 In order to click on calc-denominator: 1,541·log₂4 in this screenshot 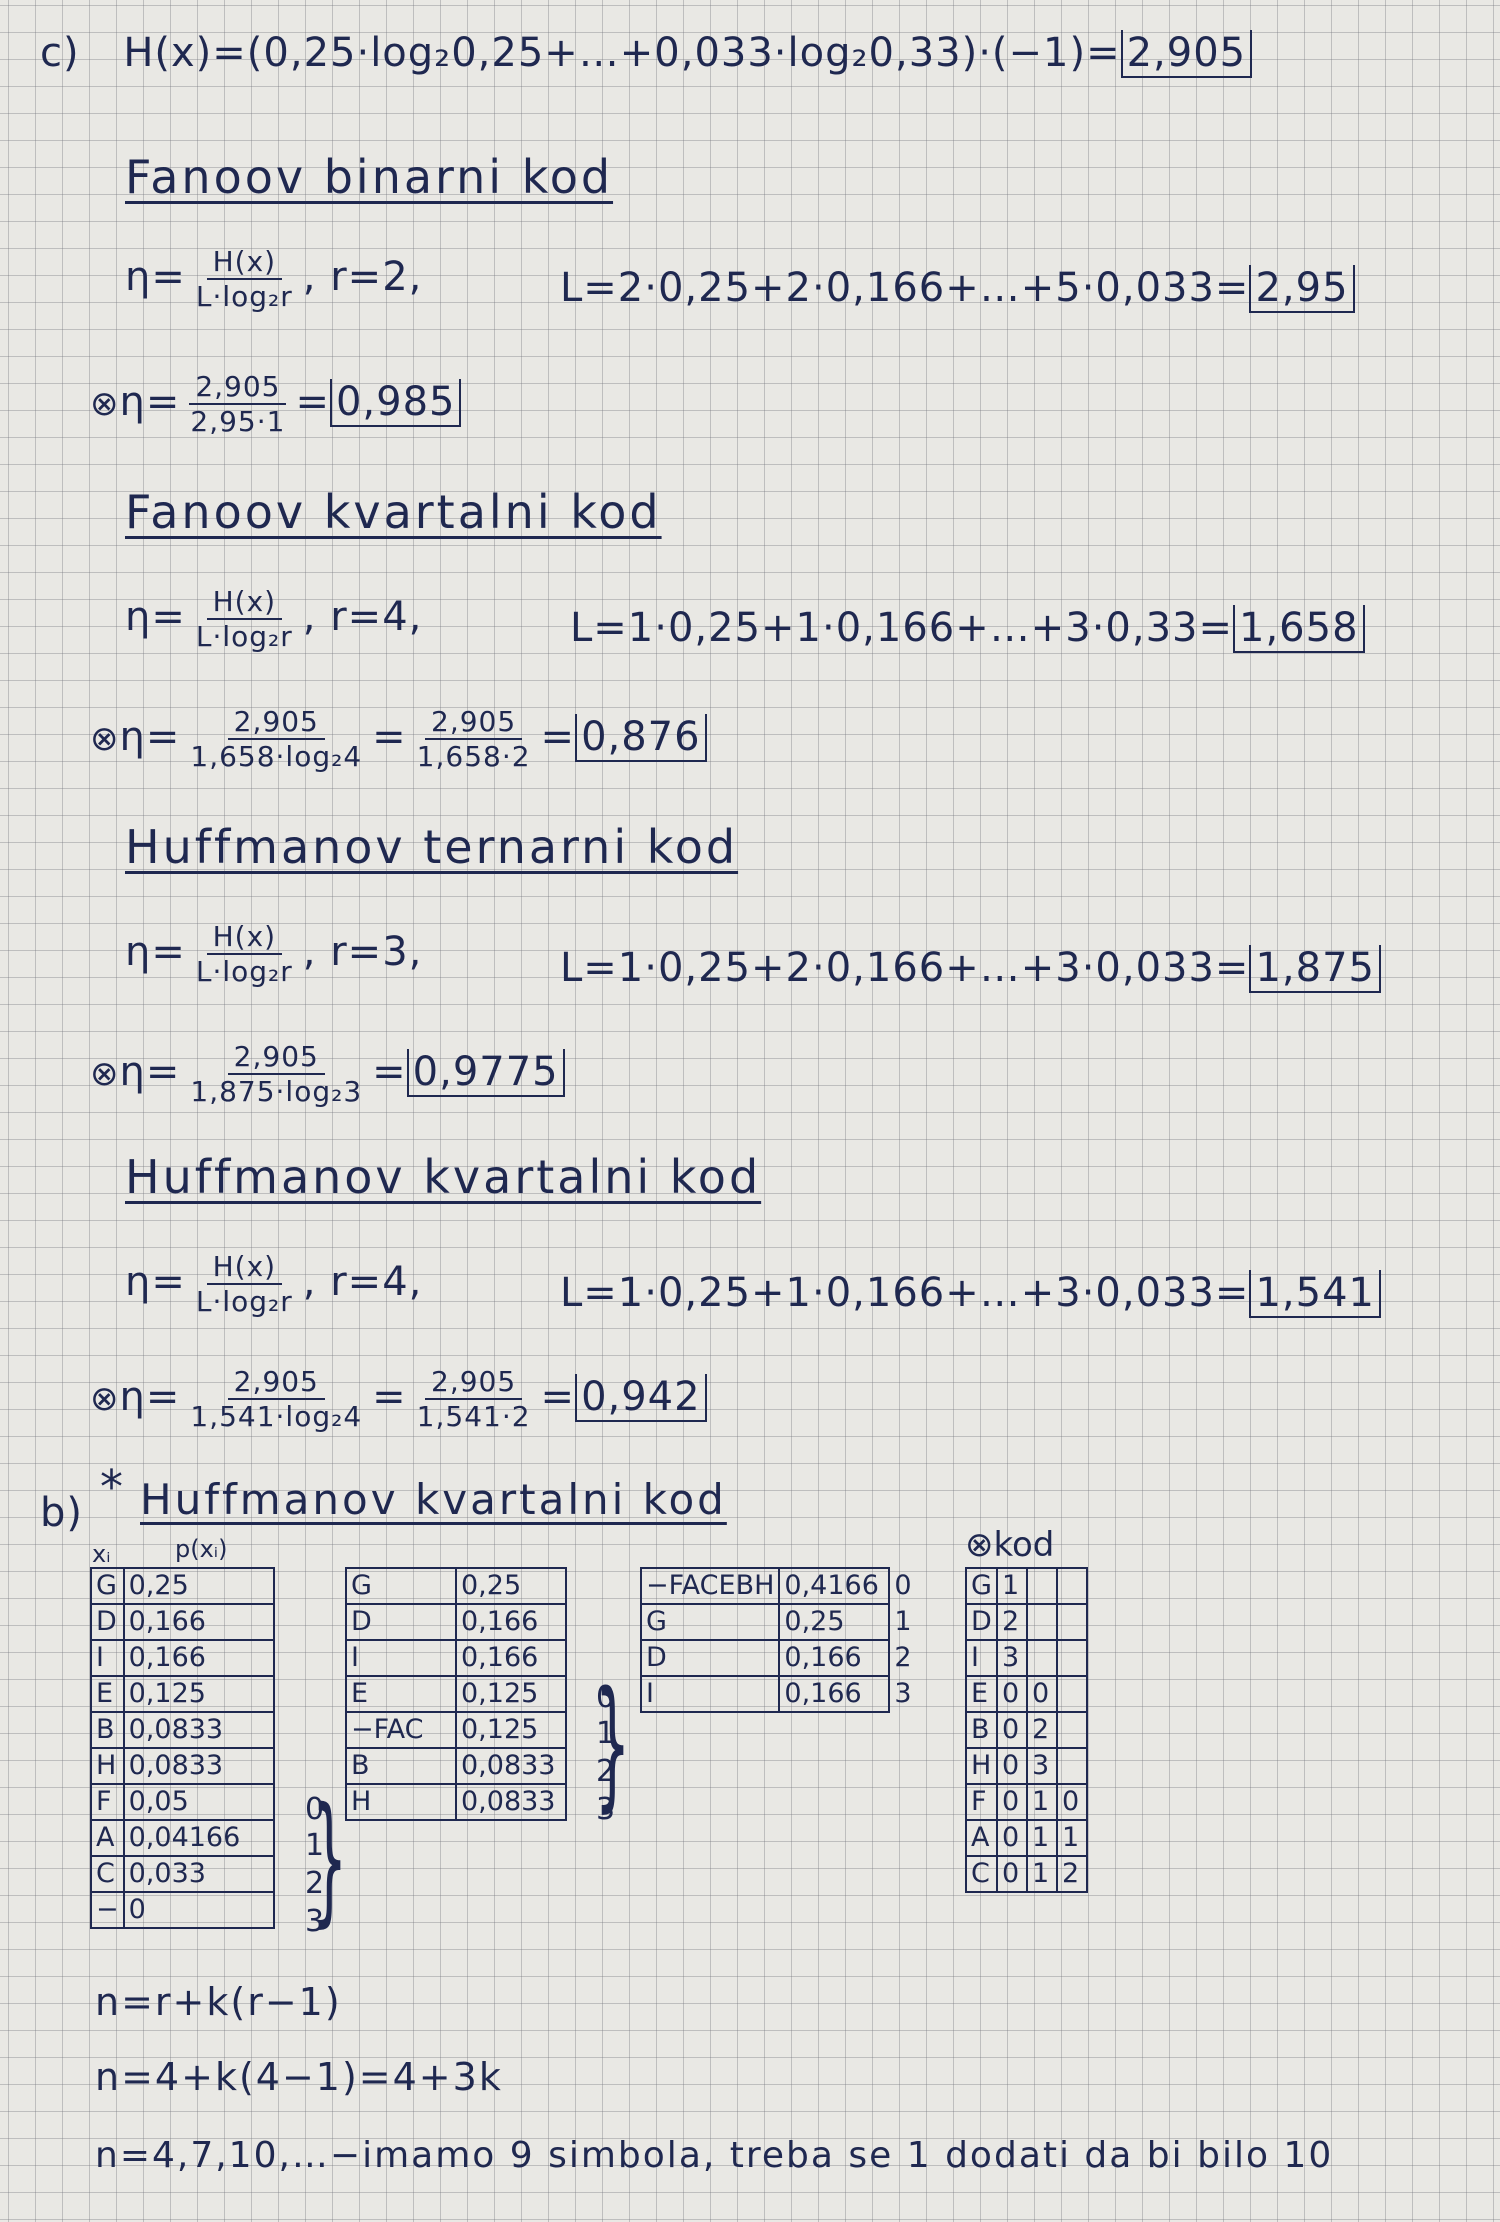, I will do `click(276, 1416)`.